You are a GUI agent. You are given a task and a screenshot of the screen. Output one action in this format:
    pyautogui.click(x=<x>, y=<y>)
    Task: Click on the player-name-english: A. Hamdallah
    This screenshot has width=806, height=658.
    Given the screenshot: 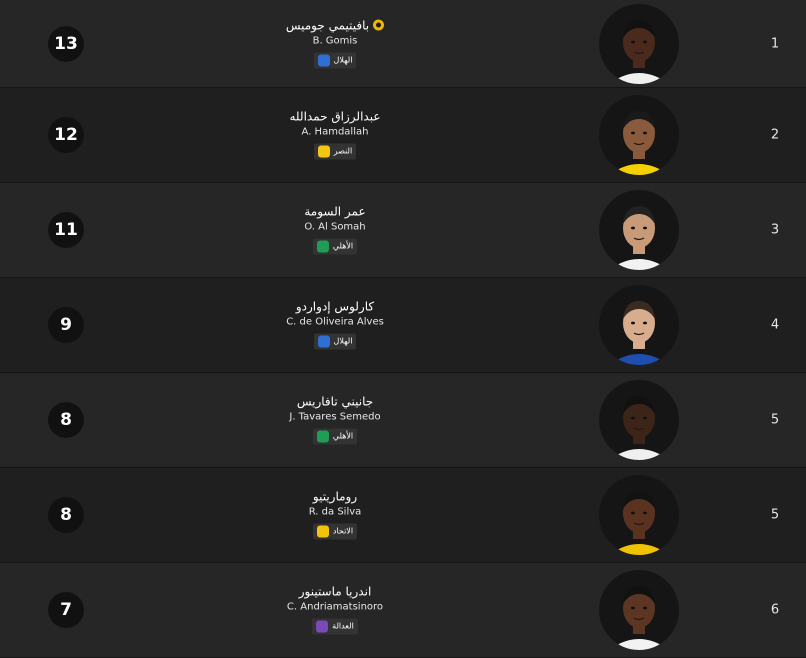 What is the action you would take?
    pyautogui.click(x=335, y=133)
    